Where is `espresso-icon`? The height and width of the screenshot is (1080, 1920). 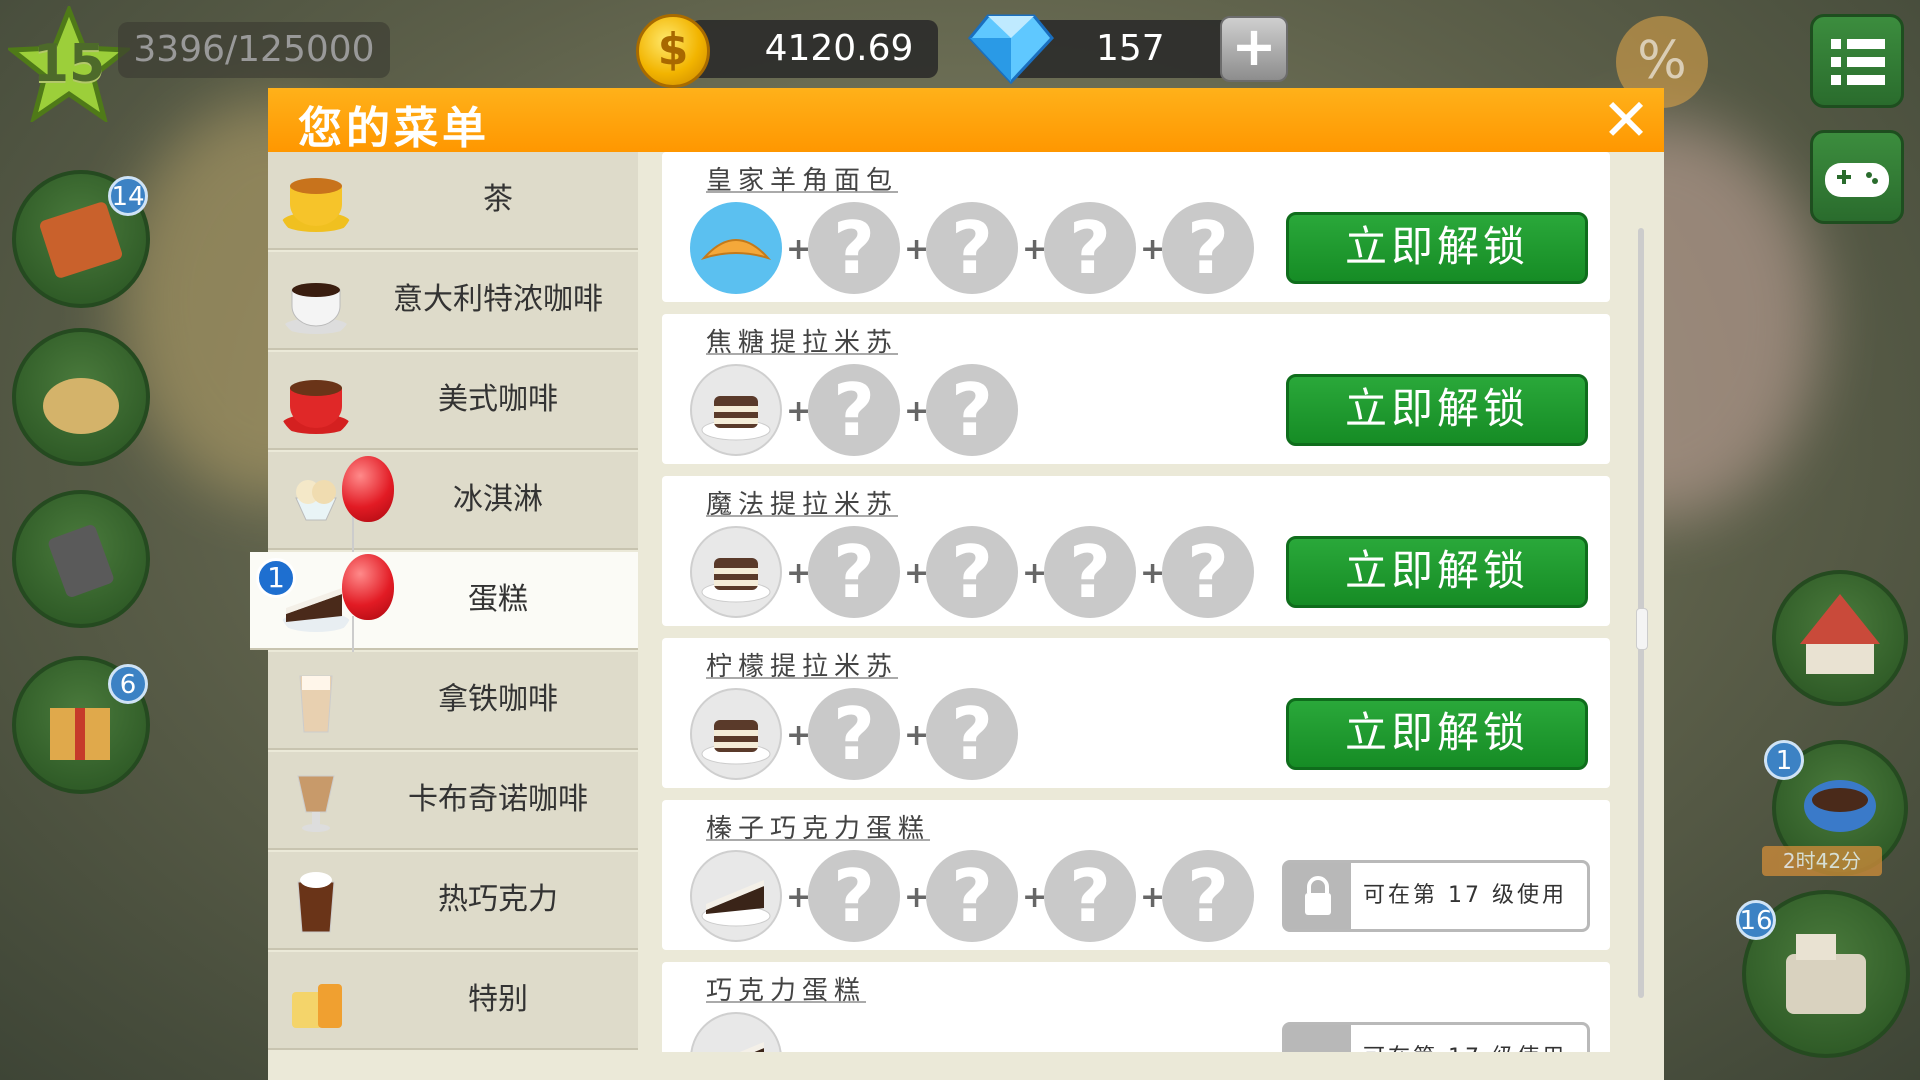
espresso-icon is located at coordinates (316, 308).